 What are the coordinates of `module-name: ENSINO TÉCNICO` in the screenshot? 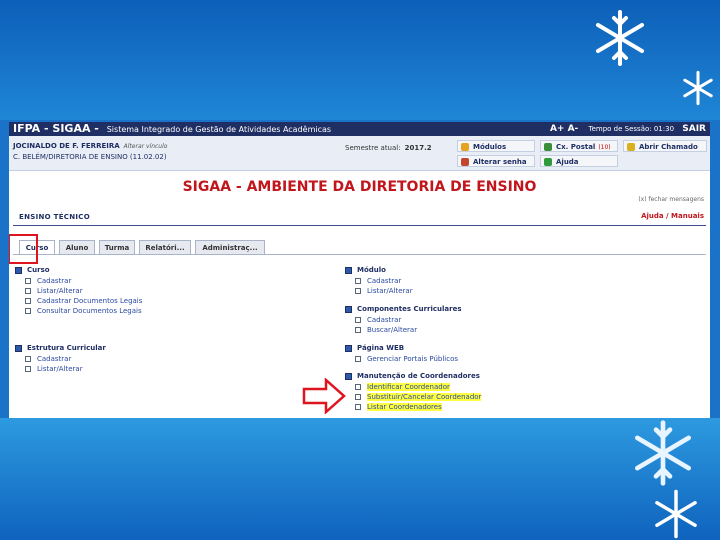 It's located at (54, 217).